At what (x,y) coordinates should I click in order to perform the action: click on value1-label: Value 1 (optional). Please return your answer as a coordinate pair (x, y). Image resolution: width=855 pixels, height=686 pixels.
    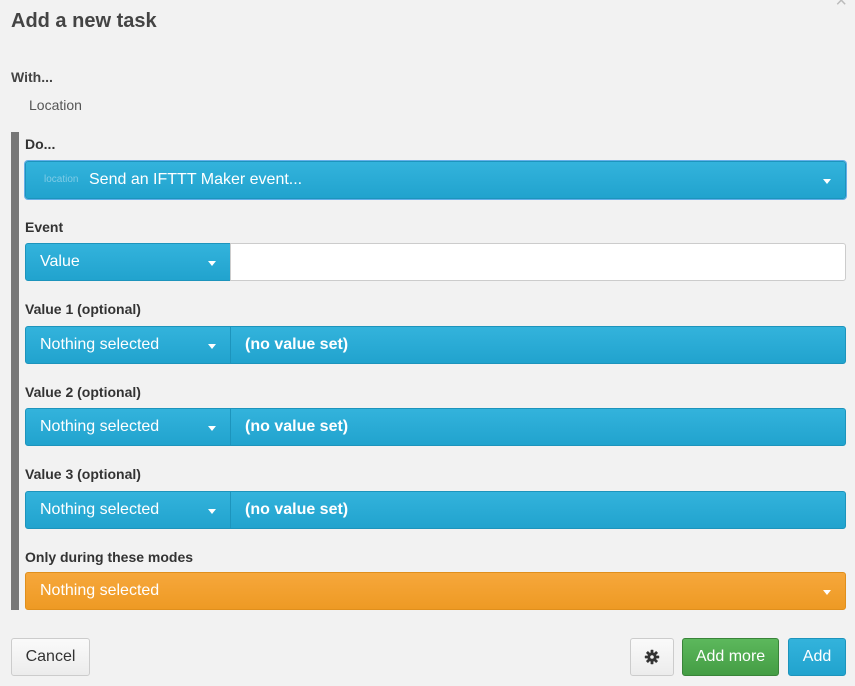
    Looking at the image, I should click on (83, 309).